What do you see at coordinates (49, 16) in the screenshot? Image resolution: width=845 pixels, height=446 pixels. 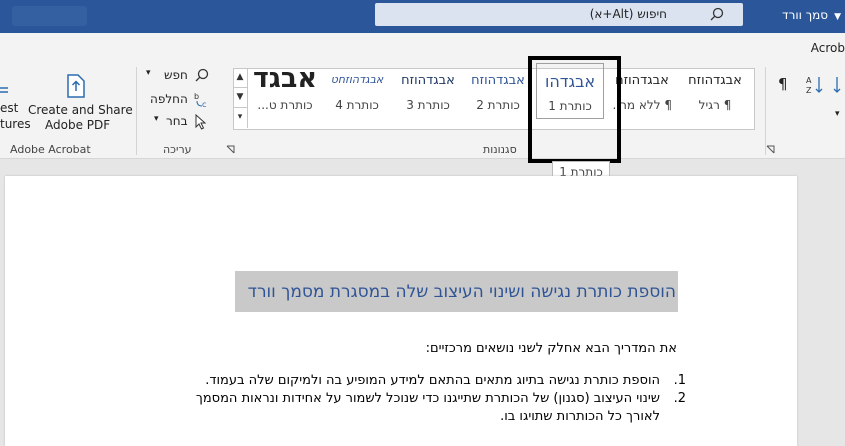 I see `quick-access-toolbar` at bounding box center [49, 16].